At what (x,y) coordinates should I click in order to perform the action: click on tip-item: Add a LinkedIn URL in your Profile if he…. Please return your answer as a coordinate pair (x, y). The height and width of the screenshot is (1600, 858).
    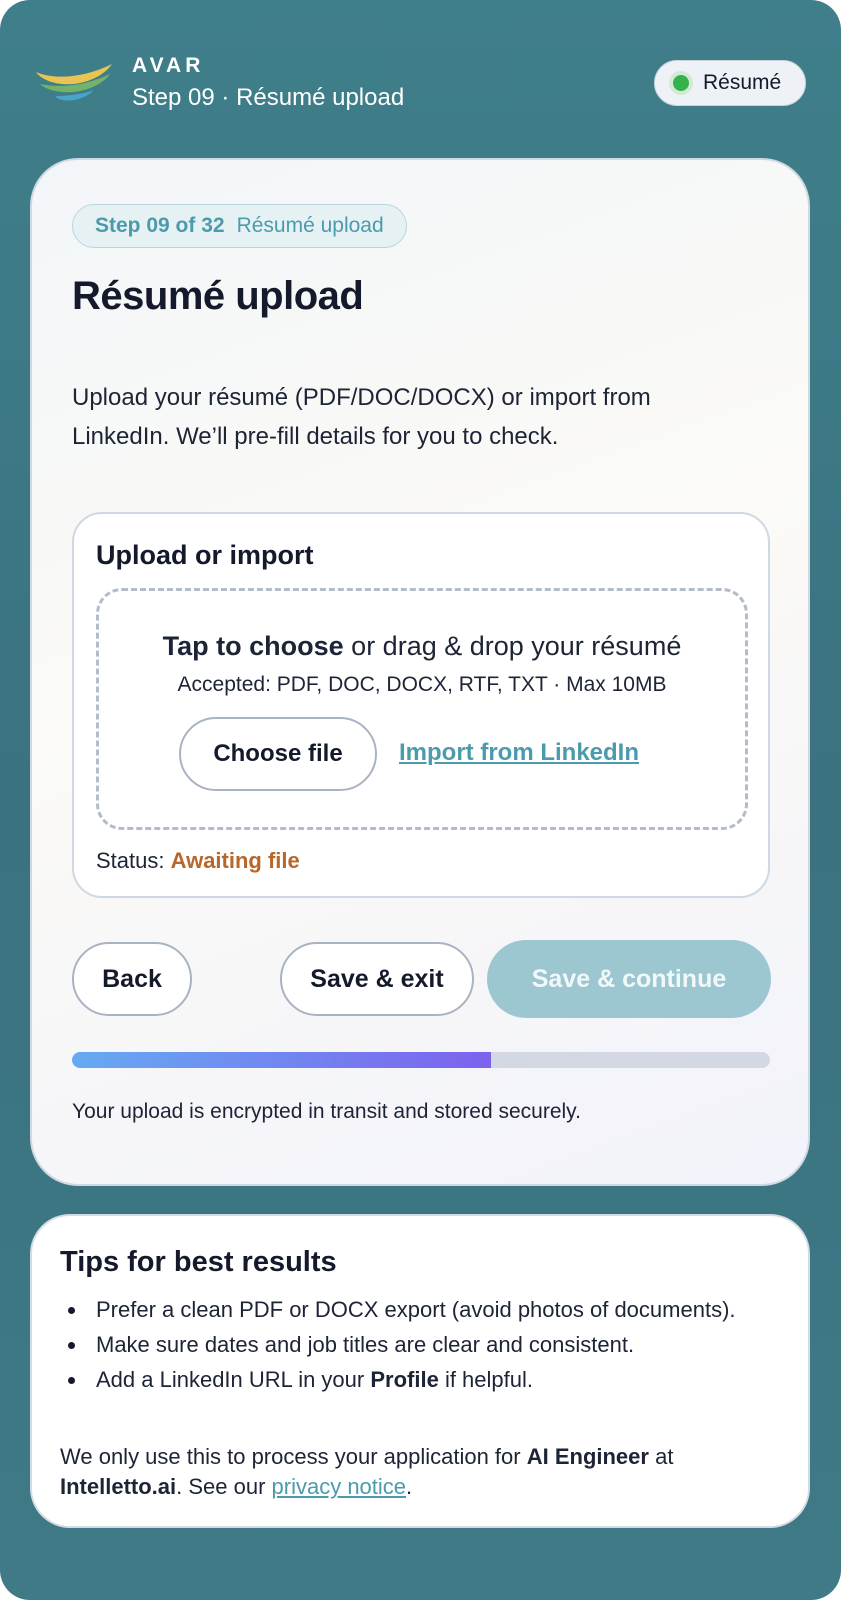
    Looking at the image, I should click on (410, 1379).